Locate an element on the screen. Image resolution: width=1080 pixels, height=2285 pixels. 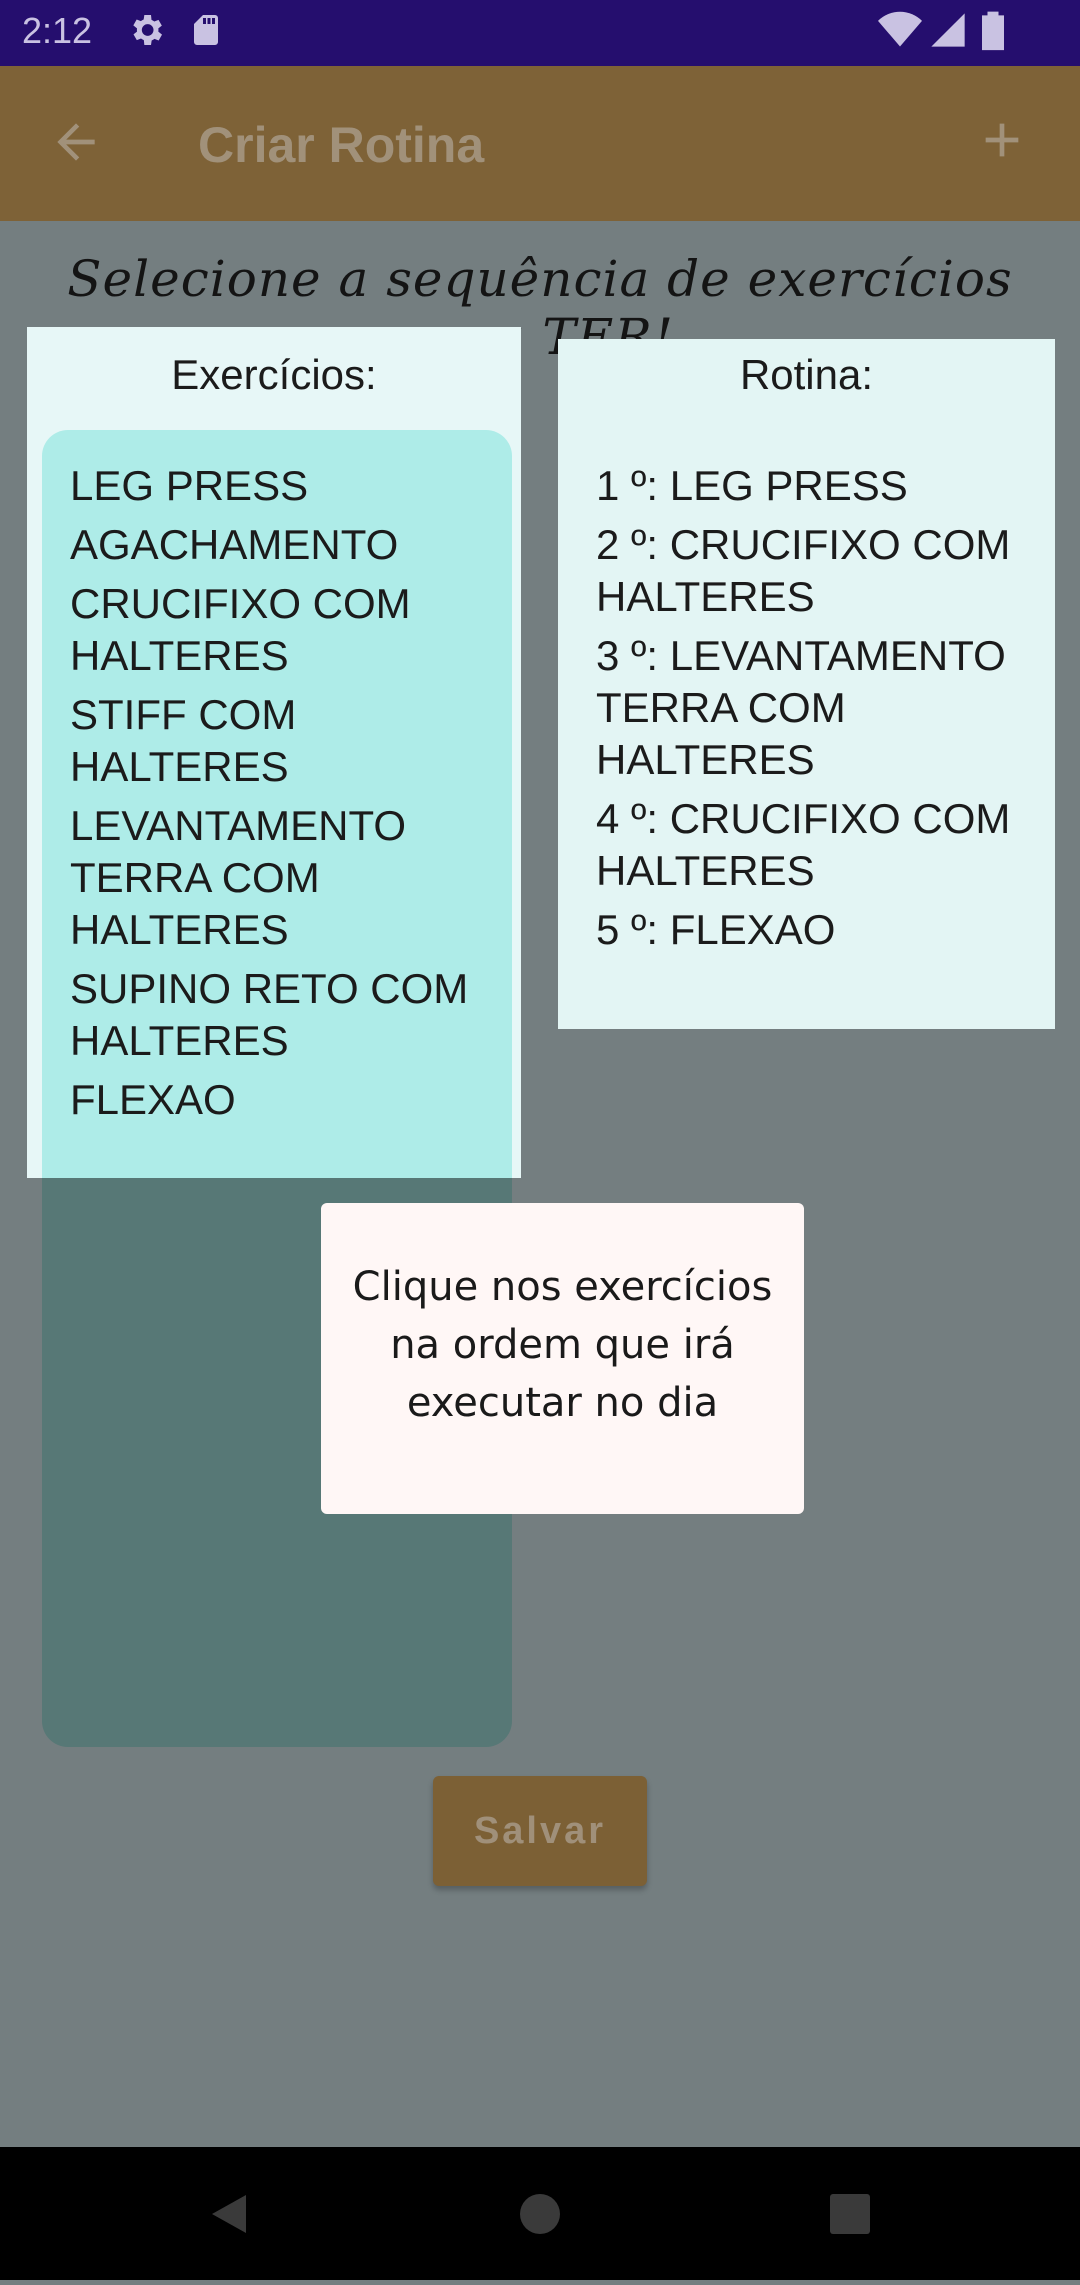
exercise-item: STIFF COM HALTERES is located at coordinates (285, 741).